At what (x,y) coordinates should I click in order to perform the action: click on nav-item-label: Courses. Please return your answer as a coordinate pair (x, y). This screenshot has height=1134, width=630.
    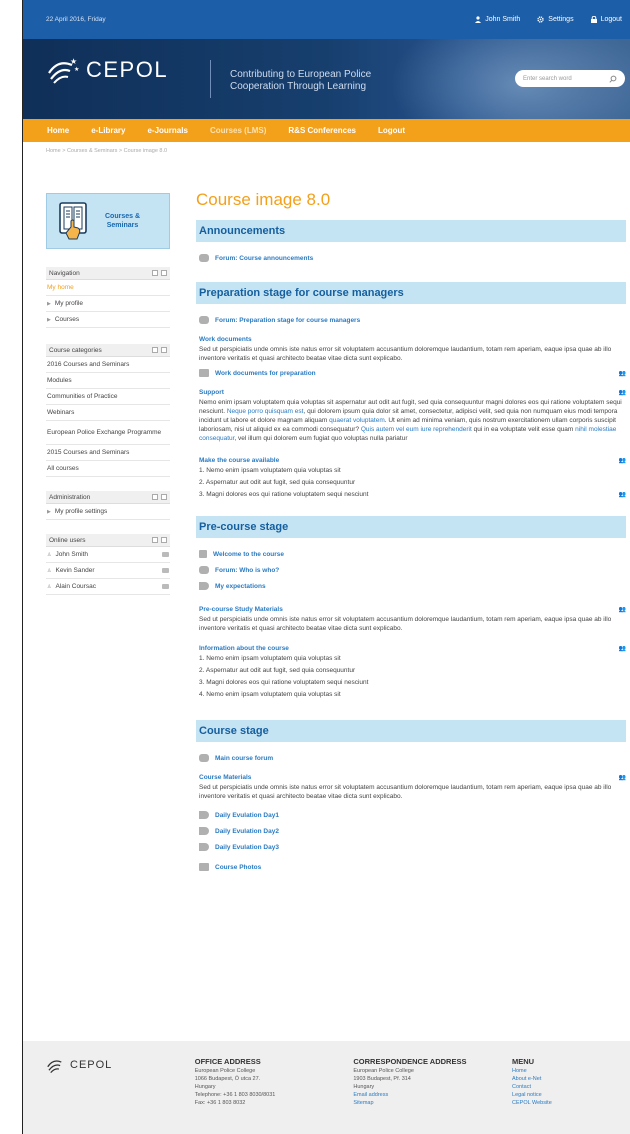
    Looking at the image, I should click on (67, 319).